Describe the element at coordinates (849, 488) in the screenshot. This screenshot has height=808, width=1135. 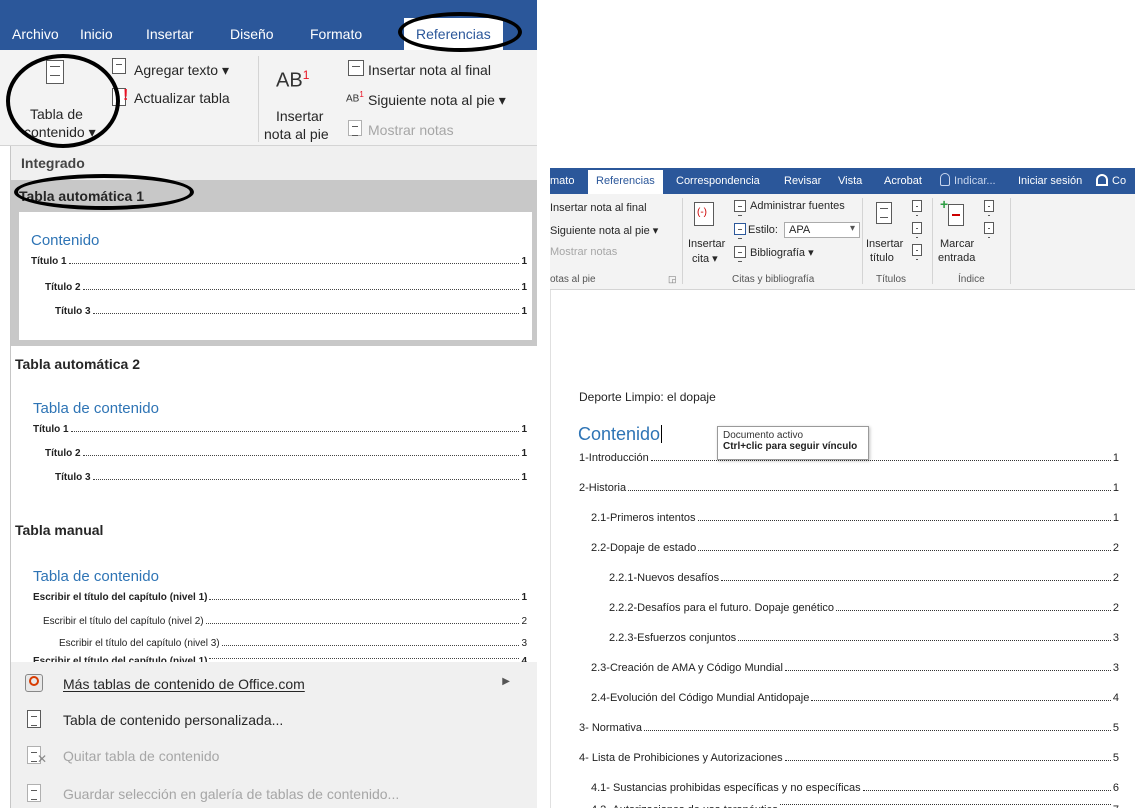
I see `toc-link: 2-Historia 1` at that location.